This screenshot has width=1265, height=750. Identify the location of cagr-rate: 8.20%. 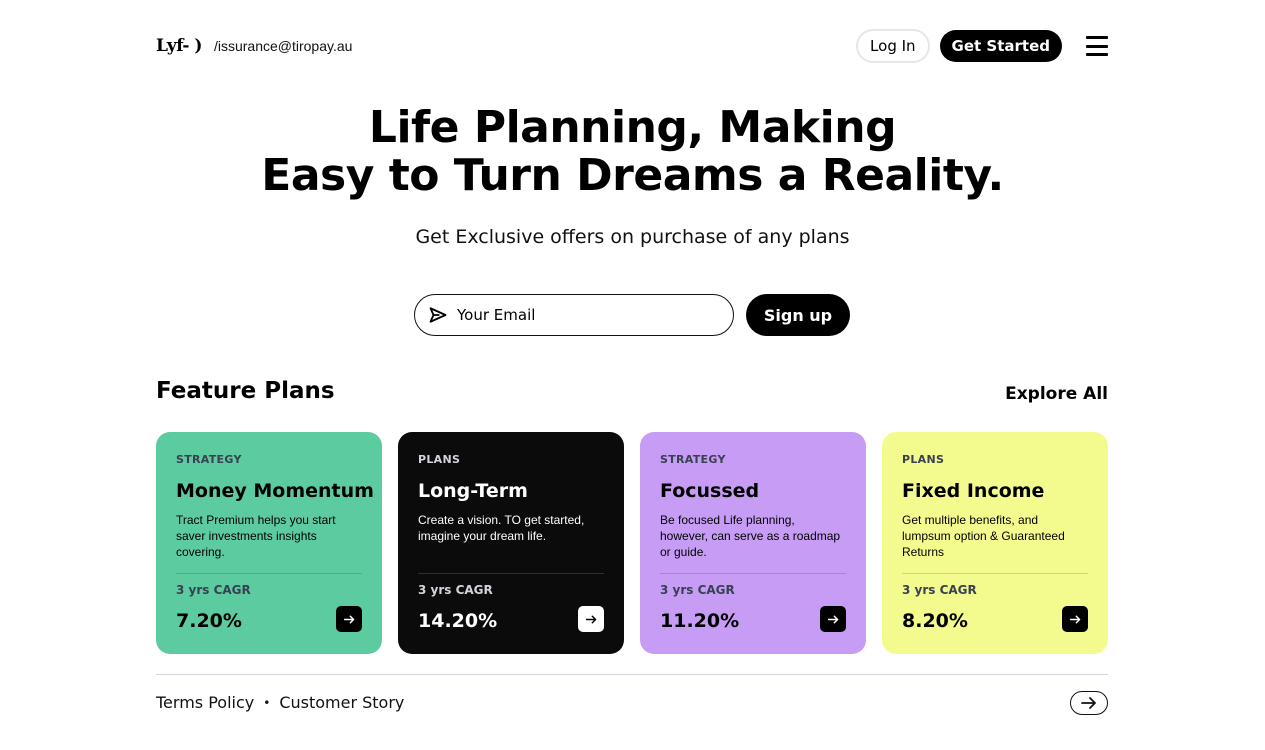
(935, 621).